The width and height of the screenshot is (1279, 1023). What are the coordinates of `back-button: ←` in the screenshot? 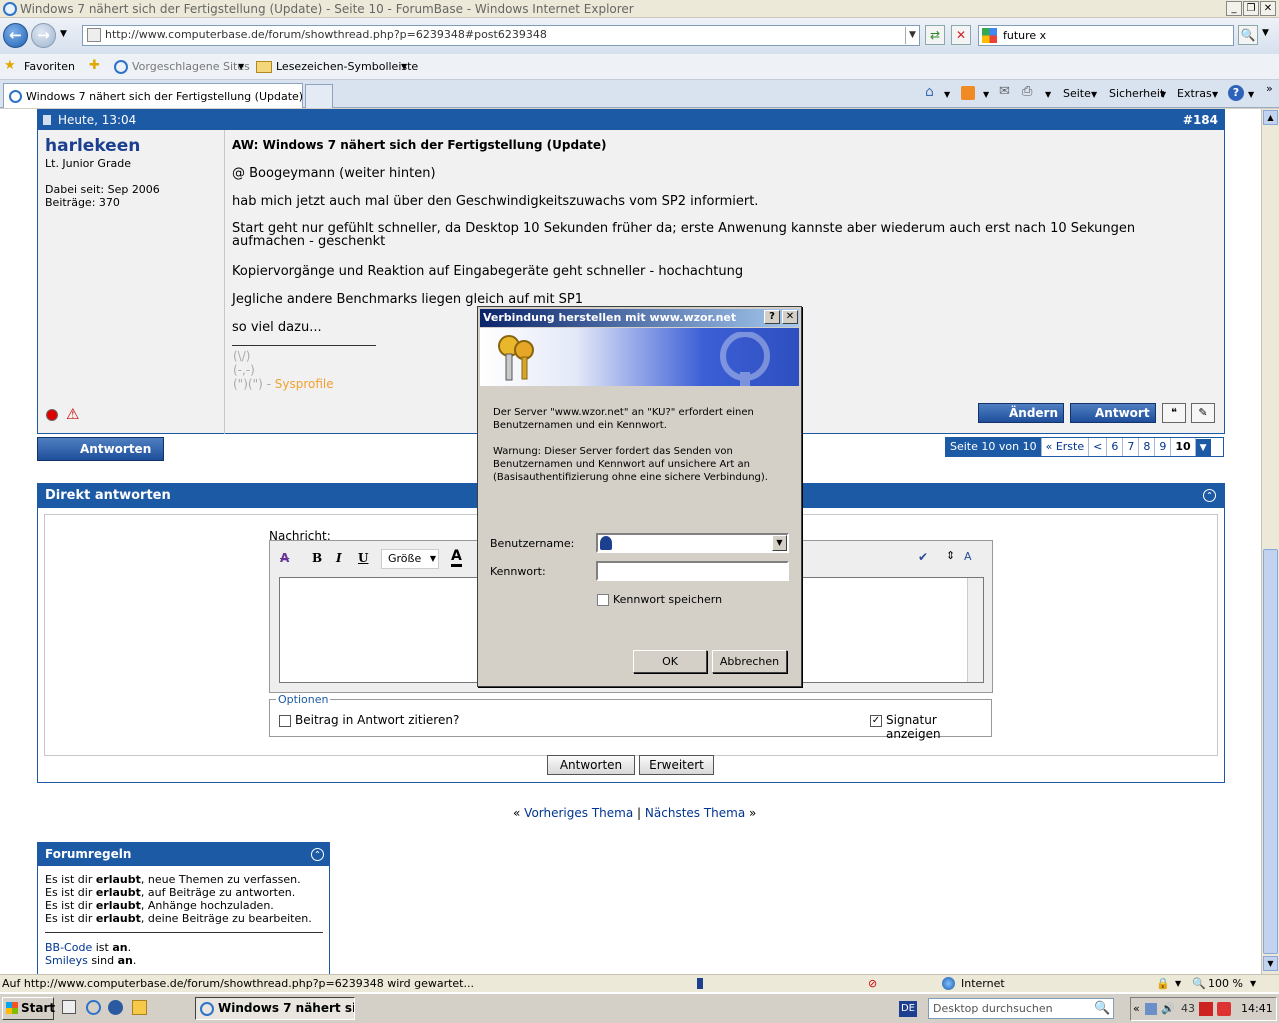 It's located at (15, 35).